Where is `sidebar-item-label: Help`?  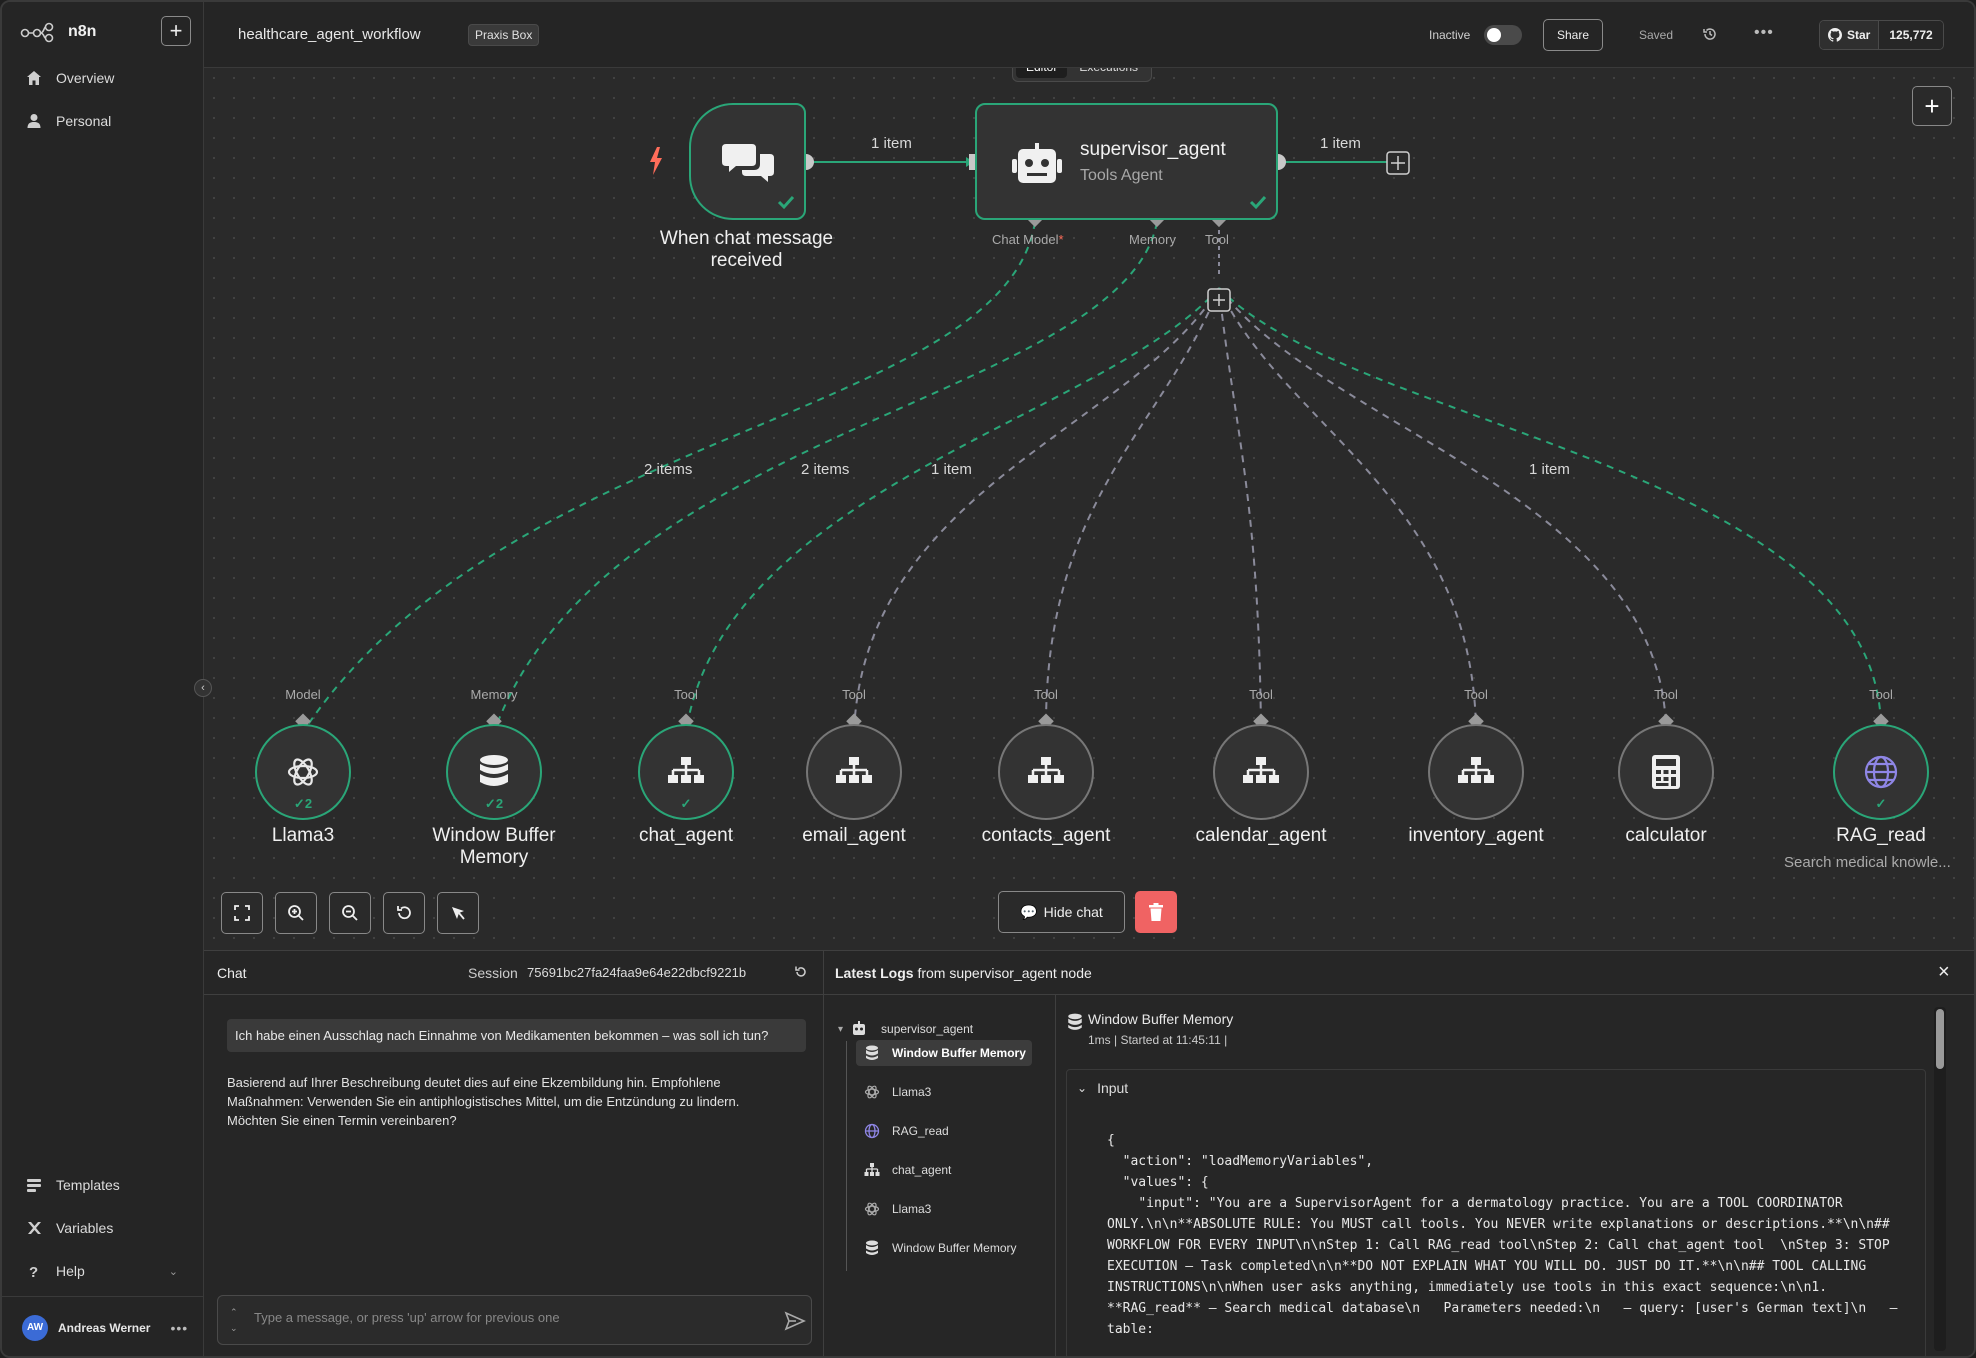 sidebar-item-label: Help is located at coordinates (70, 1271).